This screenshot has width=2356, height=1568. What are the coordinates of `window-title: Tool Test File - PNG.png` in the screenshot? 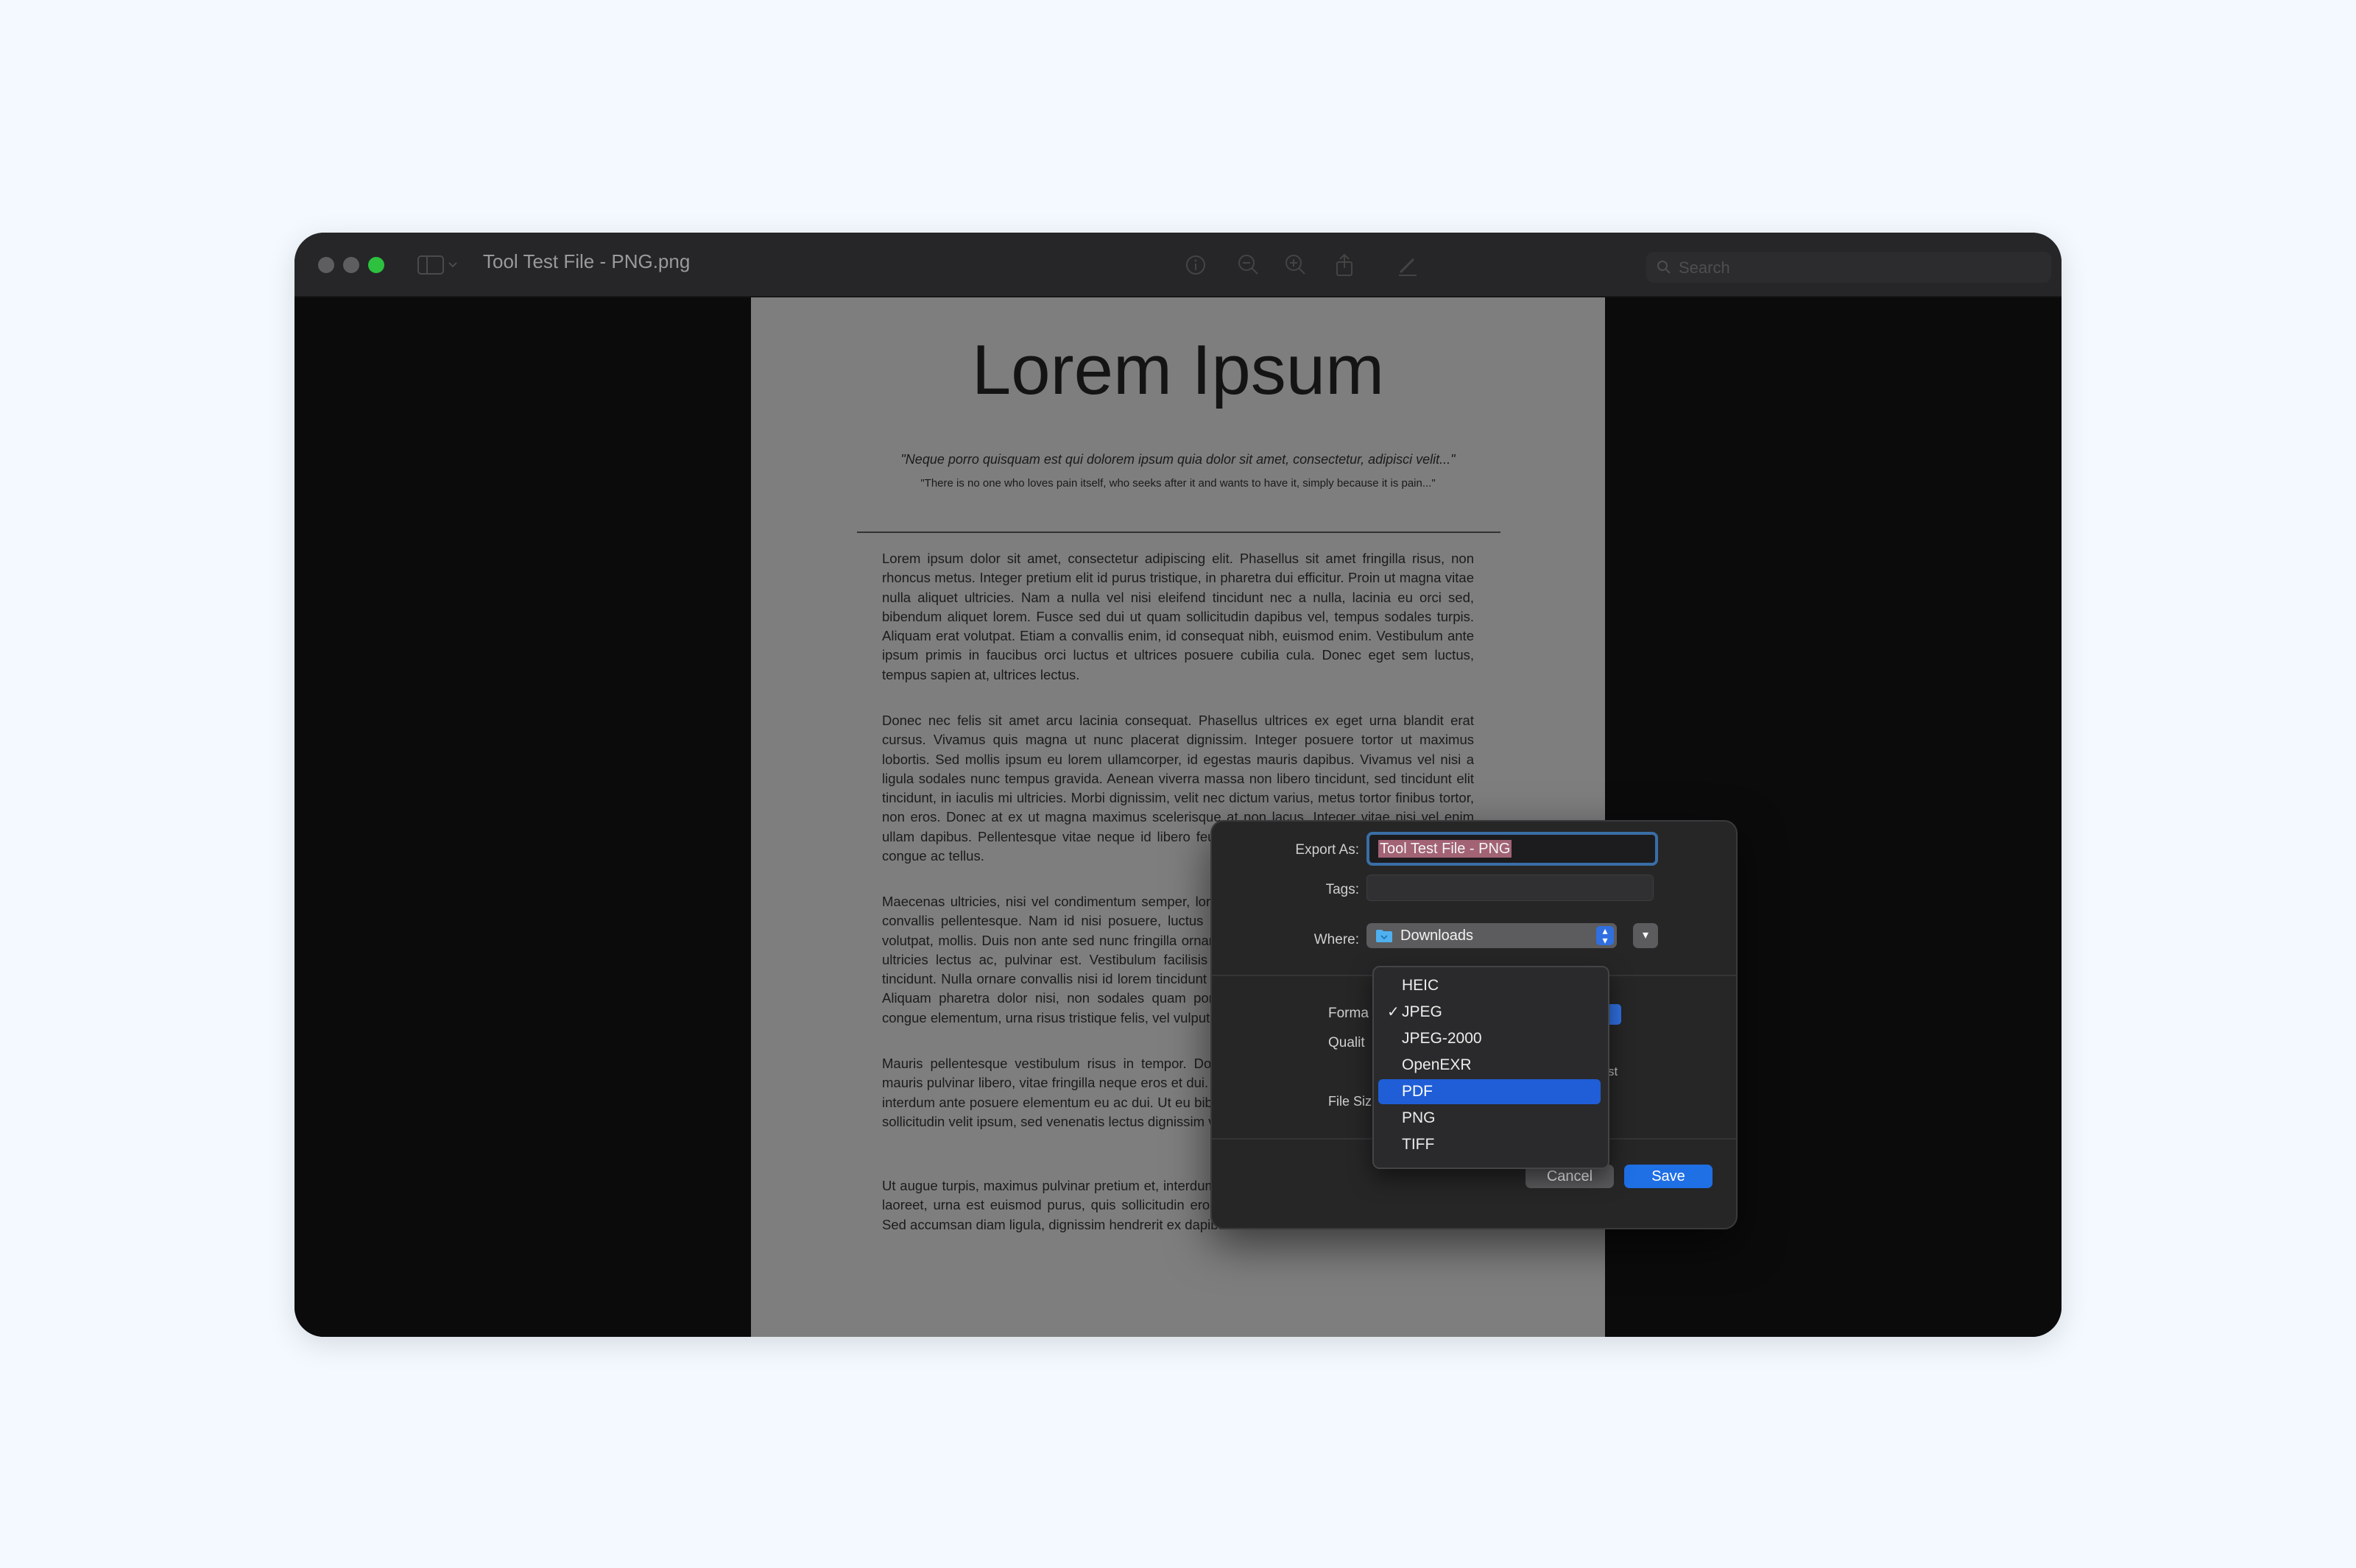 It's located at (587, 261).